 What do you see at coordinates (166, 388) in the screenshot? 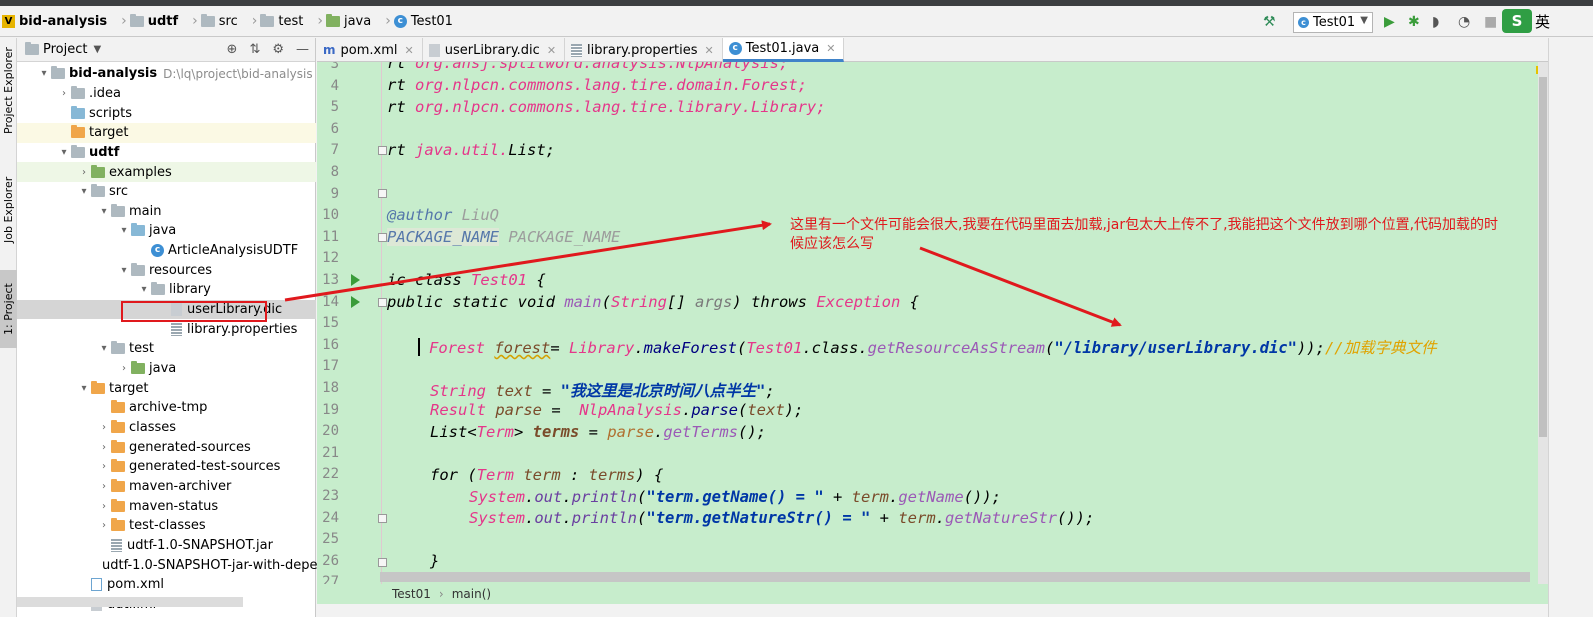
I see `tree-item: ▾ target` at bounding box center [166, 388].